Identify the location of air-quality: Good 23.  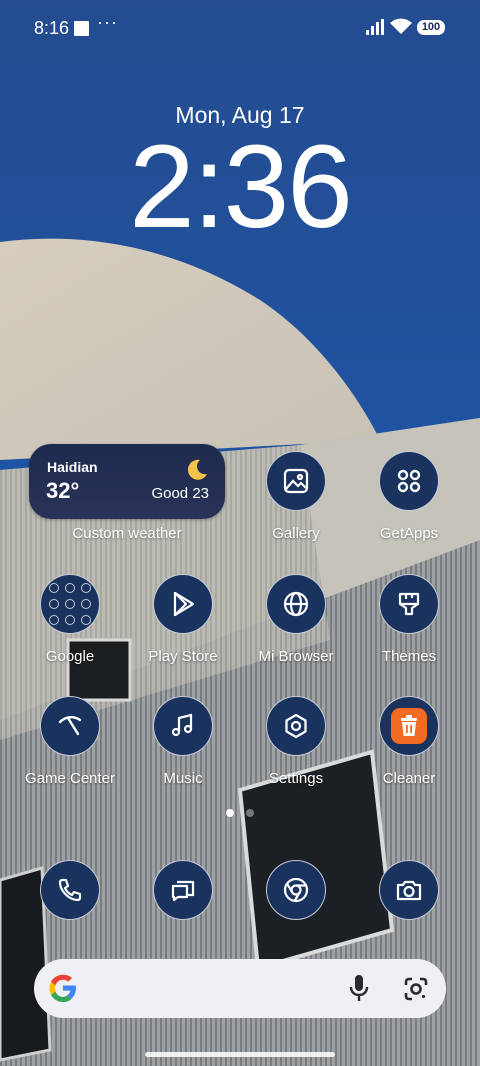
(180, 493).